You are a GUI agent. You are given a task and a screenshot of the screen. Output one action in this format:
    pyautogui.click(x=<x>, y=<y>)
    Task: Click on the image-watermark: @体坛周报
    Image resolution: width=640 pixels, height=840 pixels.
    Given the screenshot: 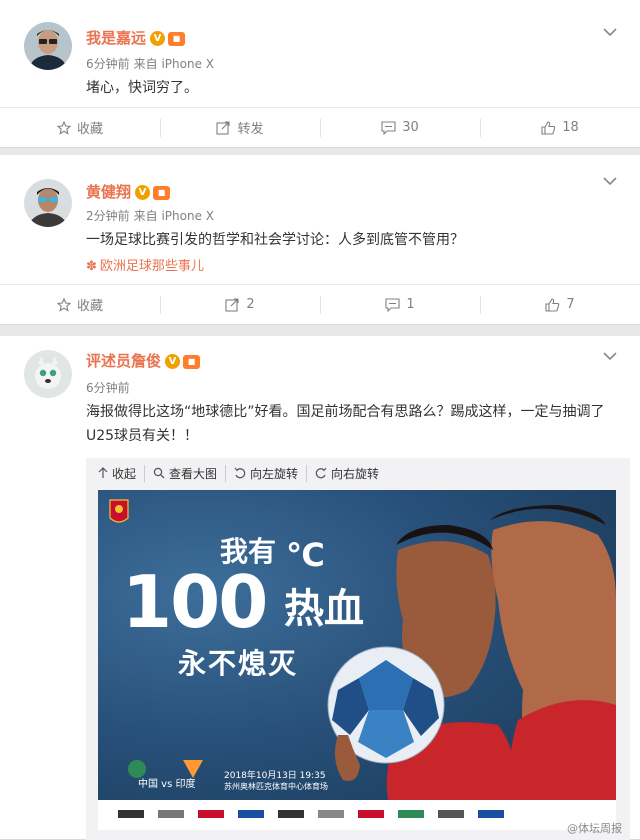 What is the action you would take?
    pyautogui.click(x=594, y=828)
    